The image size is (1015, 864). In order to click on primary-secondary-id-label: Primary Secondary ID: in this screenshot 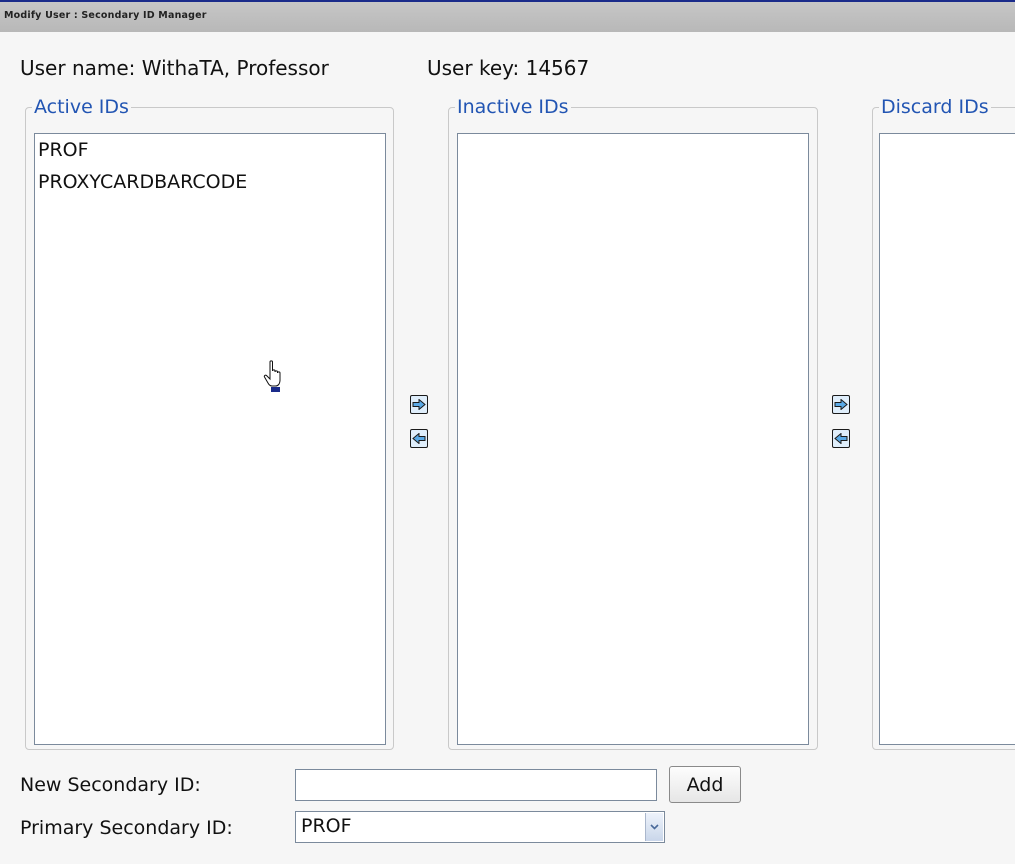, I will do `click(126, 828)`.